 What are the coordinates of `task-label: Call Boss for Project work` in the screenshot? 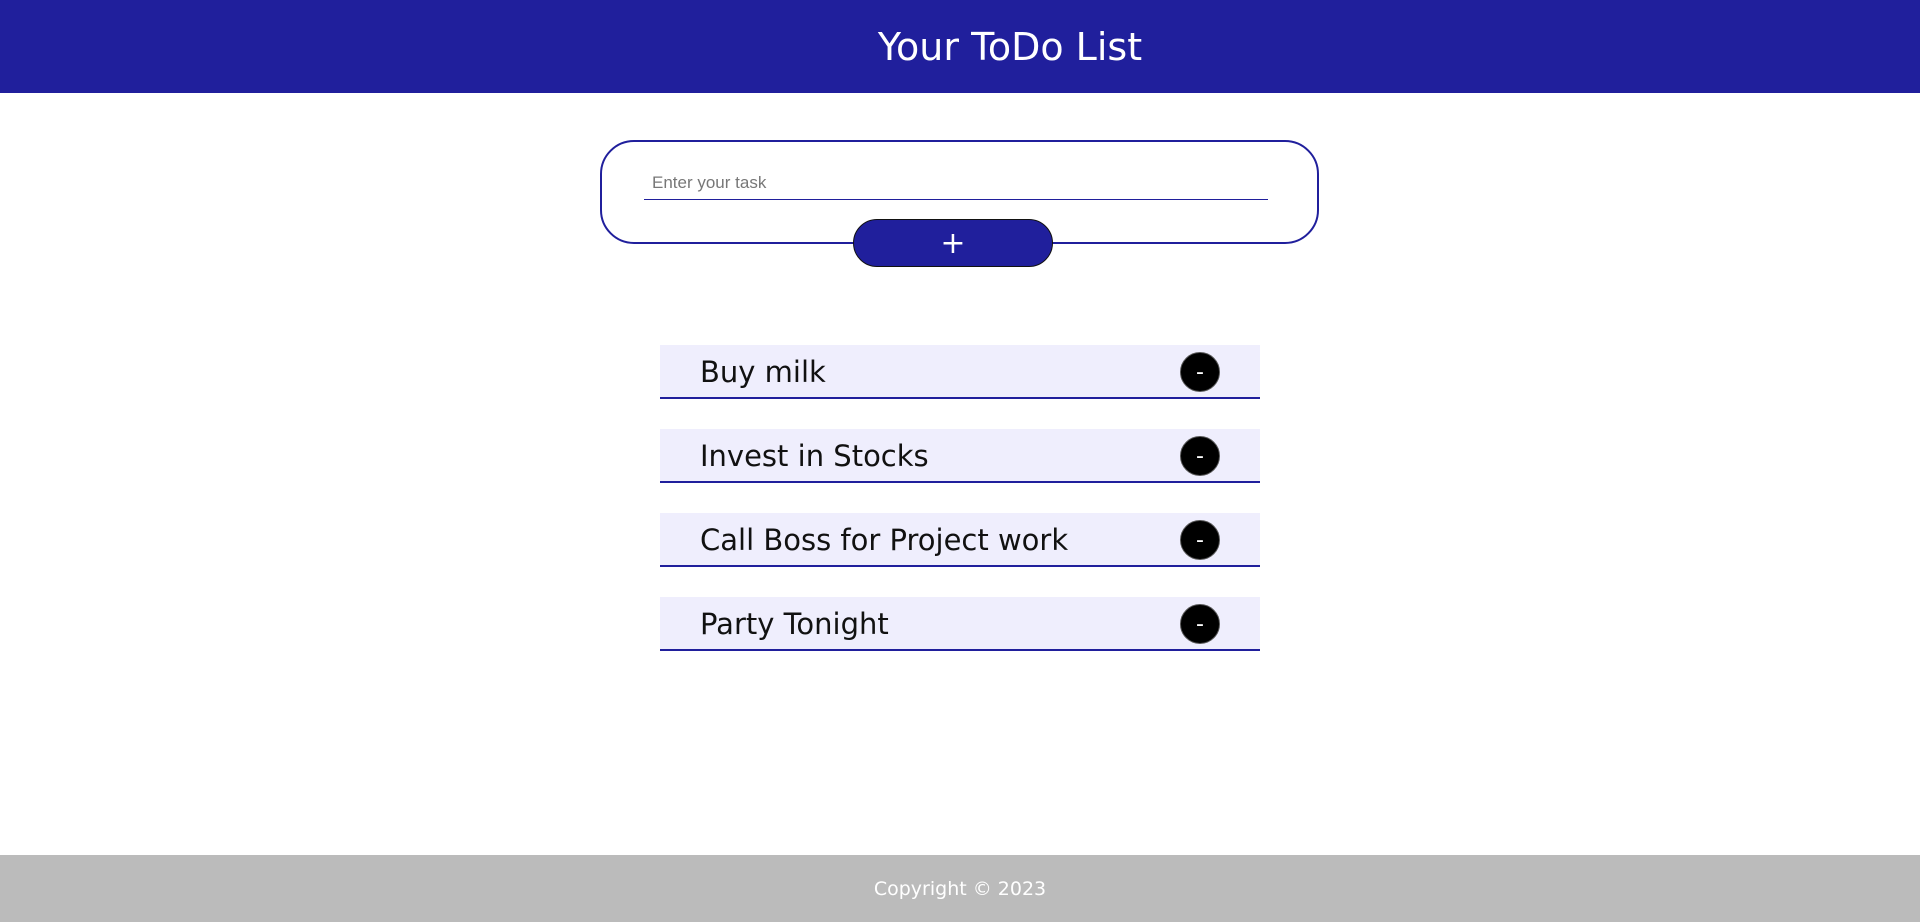 It's located at (884, 540).